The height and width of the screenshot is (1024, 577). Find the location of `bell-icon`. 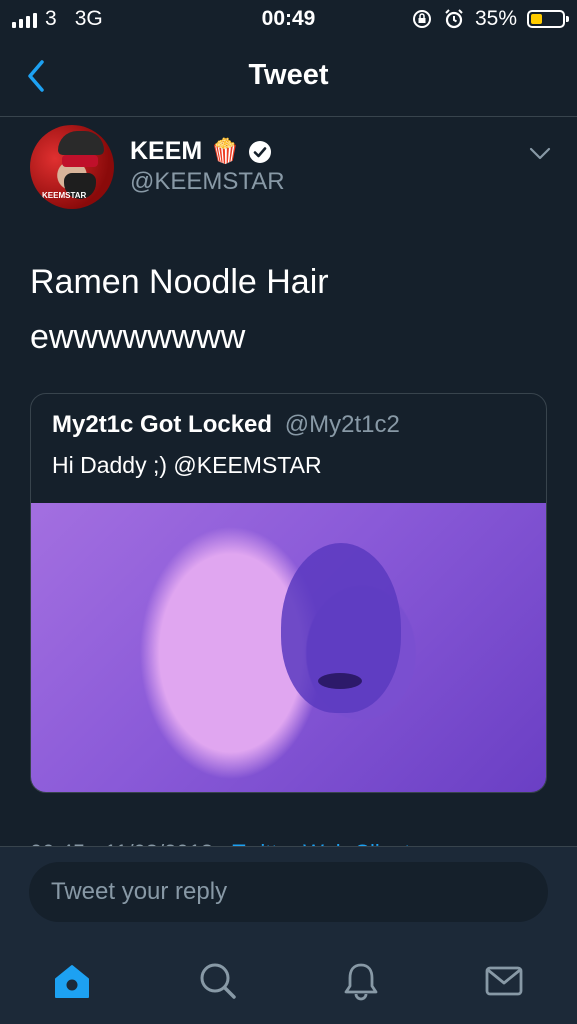

bell-icon is located at coordinates (361, 982).